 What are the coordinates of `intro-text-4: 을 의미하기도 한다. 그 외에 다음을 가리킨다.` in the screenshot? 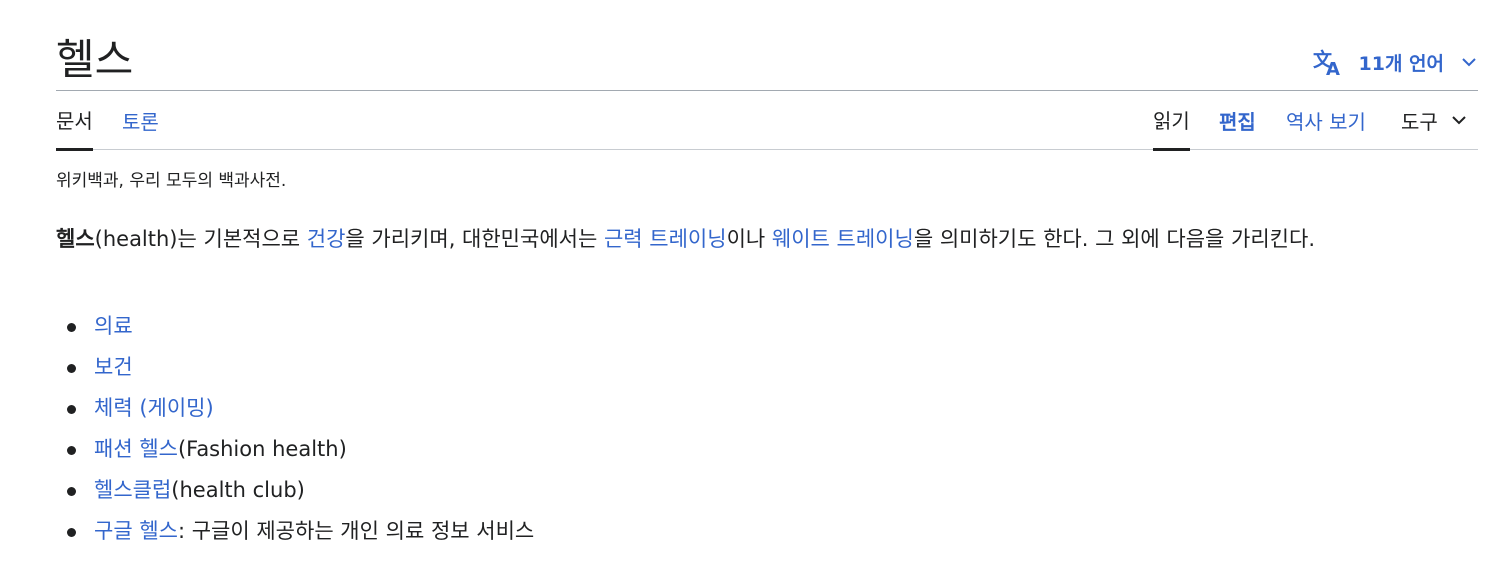 It's located at (1114, 239).